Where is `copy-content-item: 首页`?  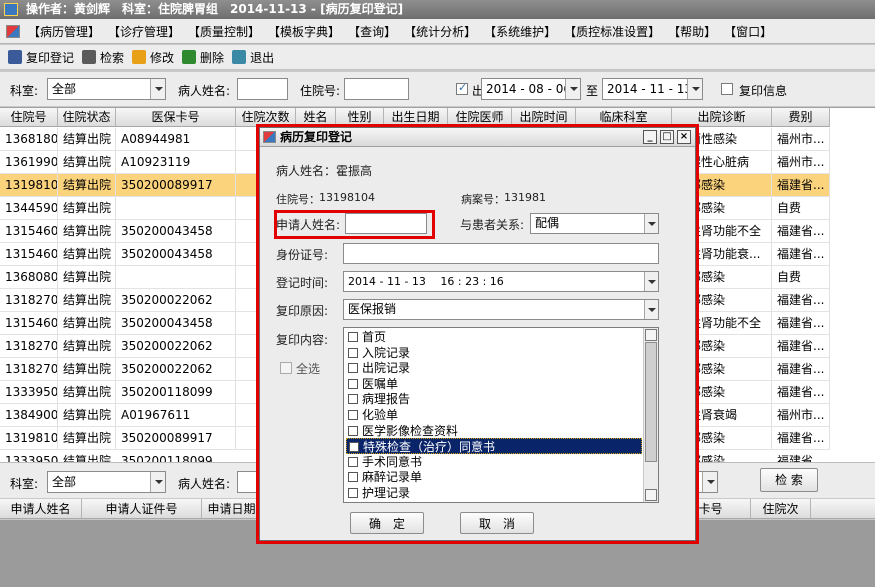
copy-content-item: 首页 is located at coordinates (494, 337).